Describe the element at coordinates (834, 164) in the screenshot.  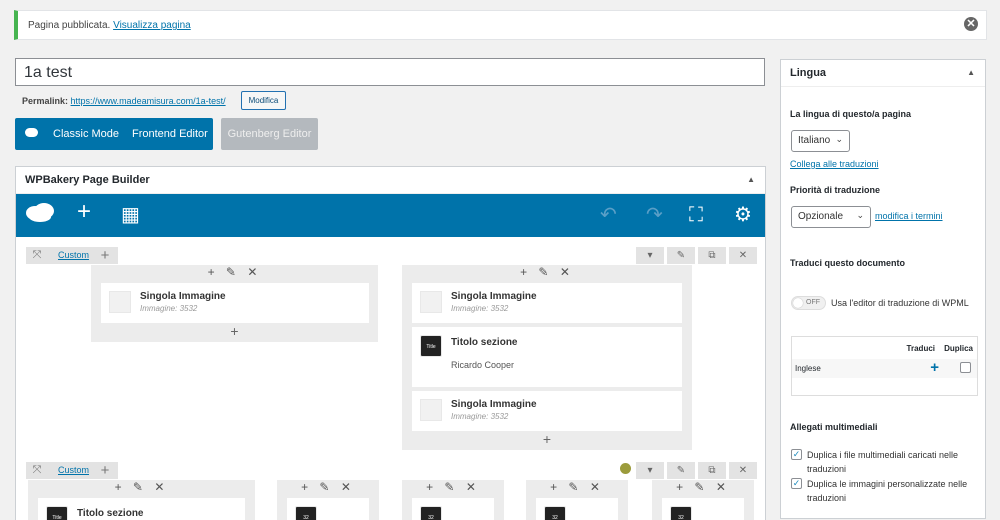
I see `connect-translations-link: Collega alle traduzioni` at that location.